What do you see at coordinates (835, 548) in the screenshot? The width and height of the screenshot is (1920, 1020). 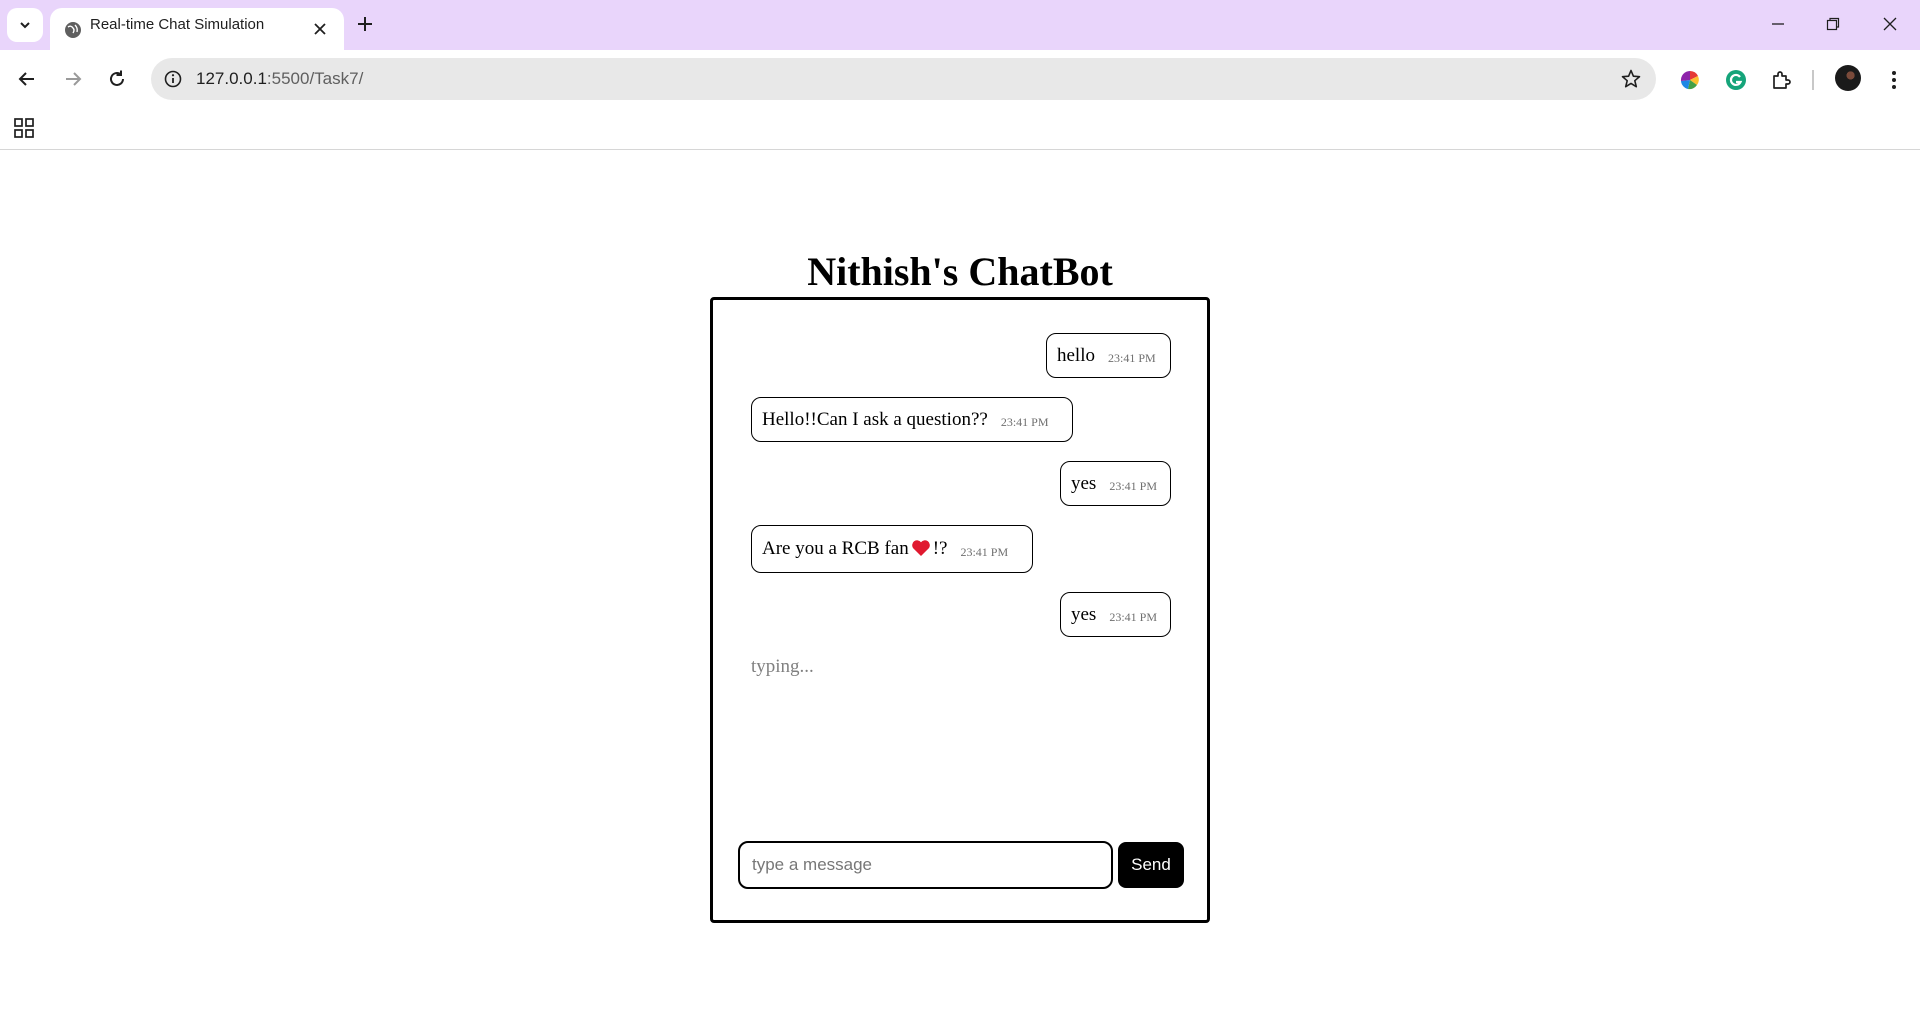 I see `message-text-before: Are you a RCB fan` at bounding box center [835, 548].